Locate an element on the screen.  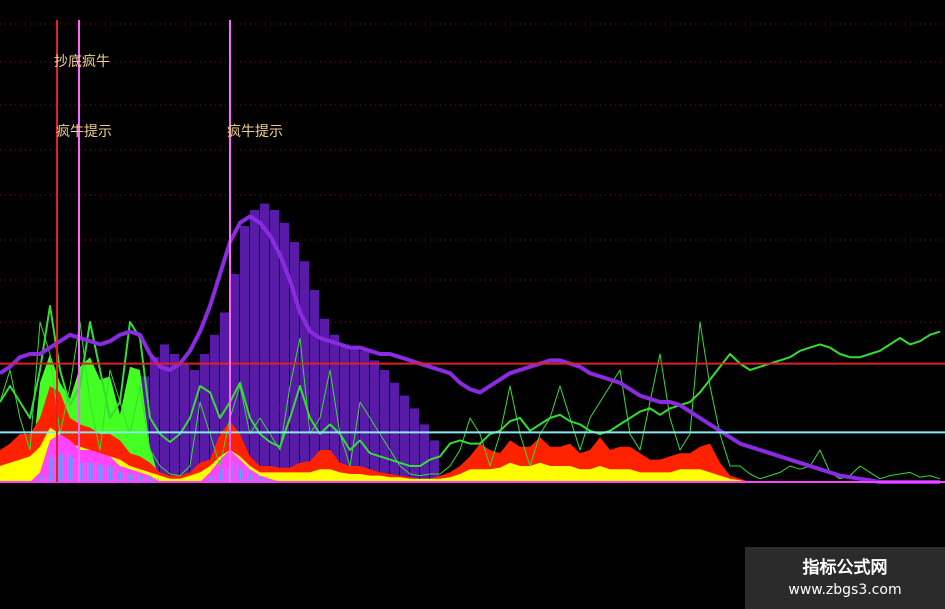
watermark-box: 指标公式网 www.zbgs3.com is located at coordinates (845, 578).